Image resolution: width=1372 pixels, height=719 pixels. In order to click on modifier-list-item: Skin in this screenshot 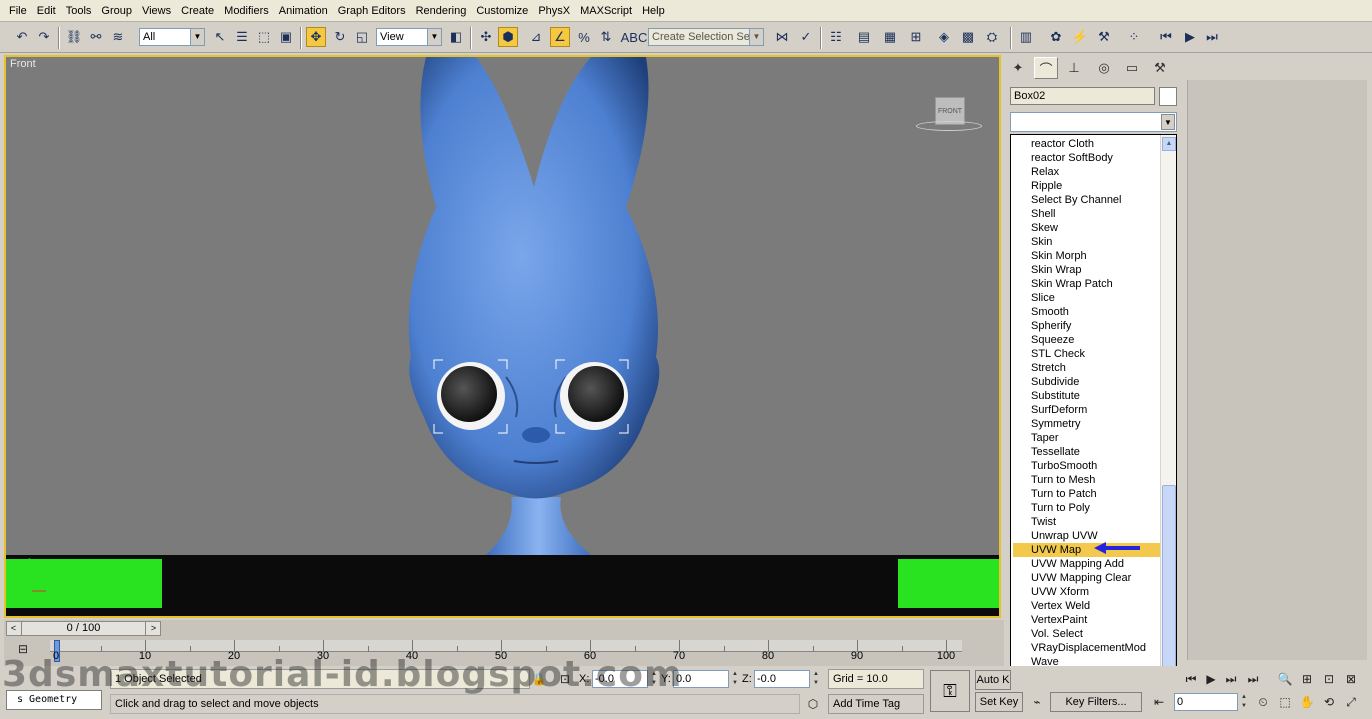, I will do `click(1087, 242)`.